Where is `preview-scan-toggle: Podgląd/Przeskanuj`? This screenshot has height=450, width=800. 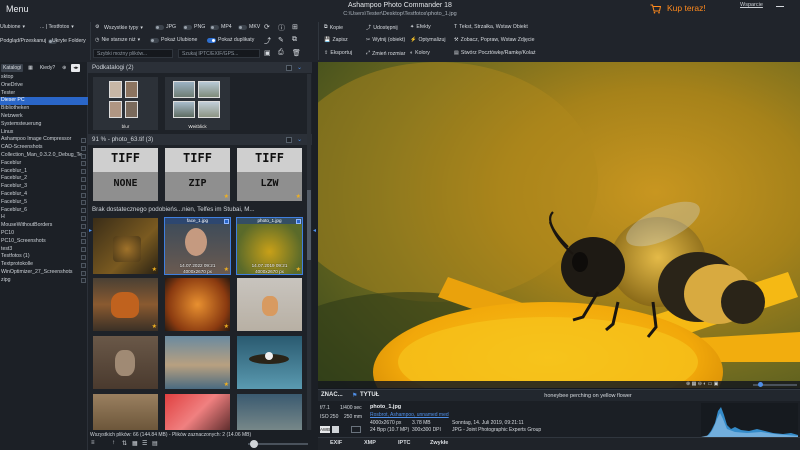 preview-scan-toggle: Podgląd/Przeskanuj is located at coordinates (29, 41).